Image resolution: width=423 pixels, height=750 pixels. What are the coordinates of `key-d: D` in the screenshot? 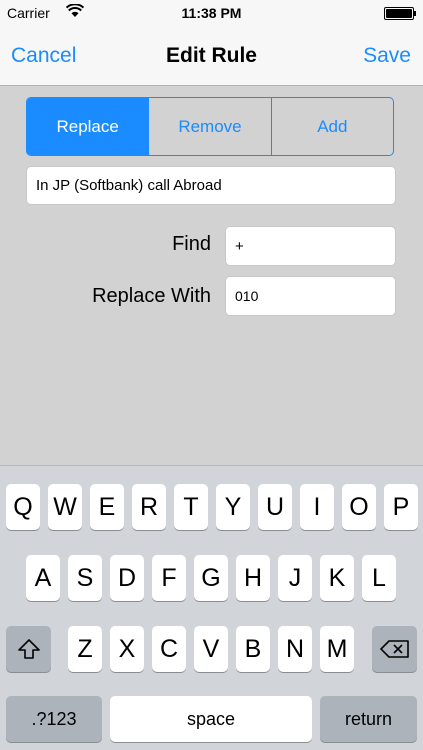 It's located at (127, 578).